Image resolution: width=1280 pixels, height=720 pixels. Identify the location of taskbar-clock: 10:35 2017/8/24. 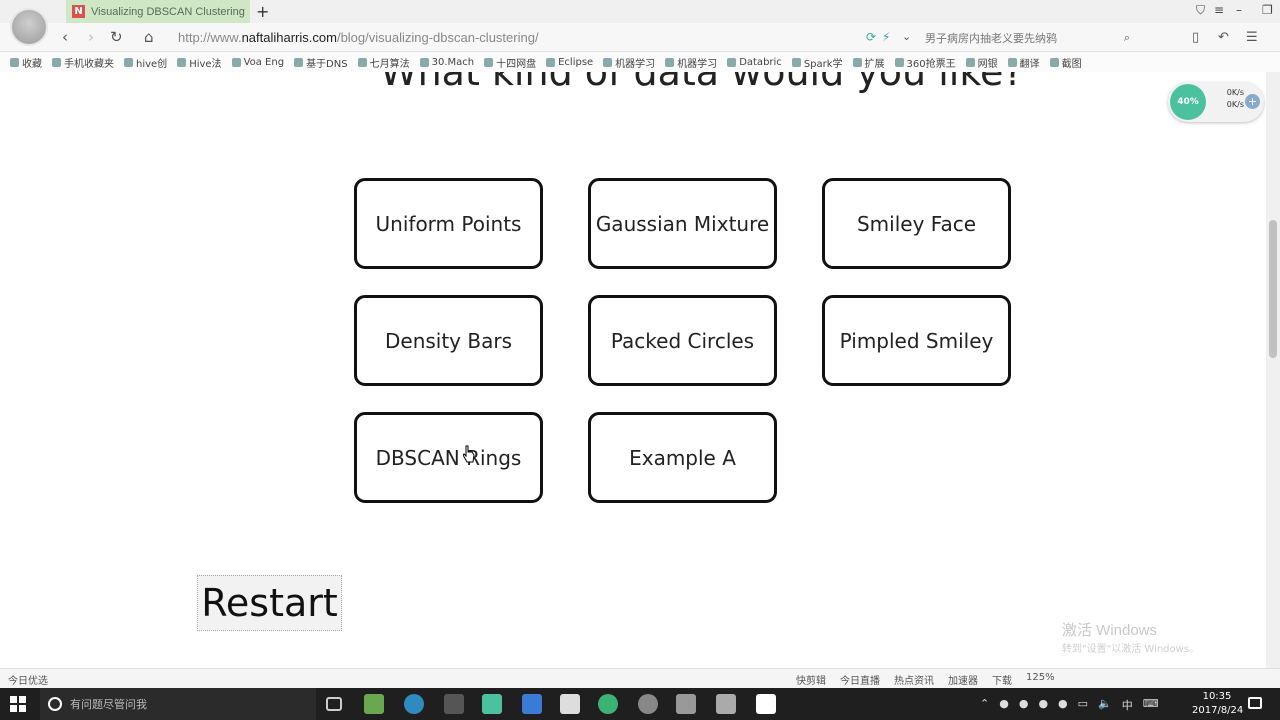
(1218, 704).